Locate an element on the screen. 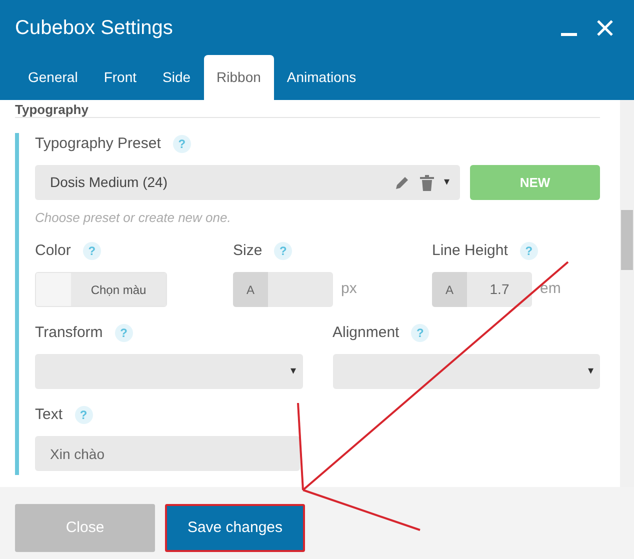  color-swatch is located at coordinates (53, 289).